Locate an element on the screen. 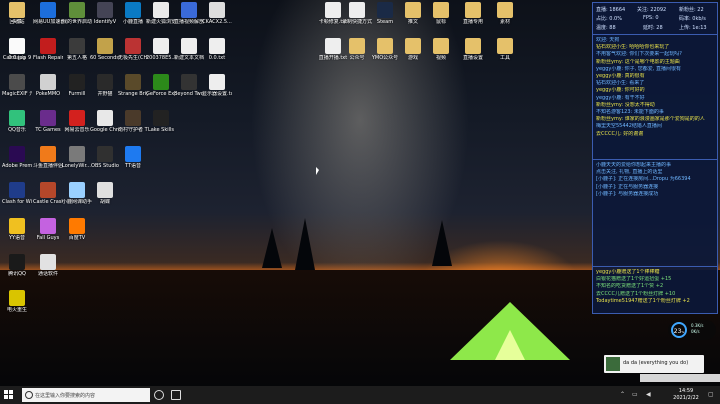 The image size is (720, 404). task-view-button is located at coordinates (176, 395).